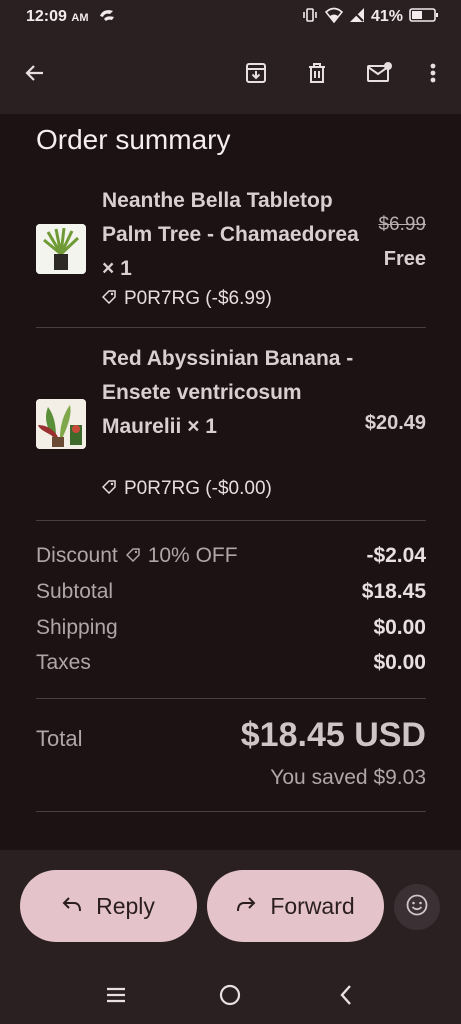  I want to click on discount-label-group: Discount 10% OFF, so click(137, 556).